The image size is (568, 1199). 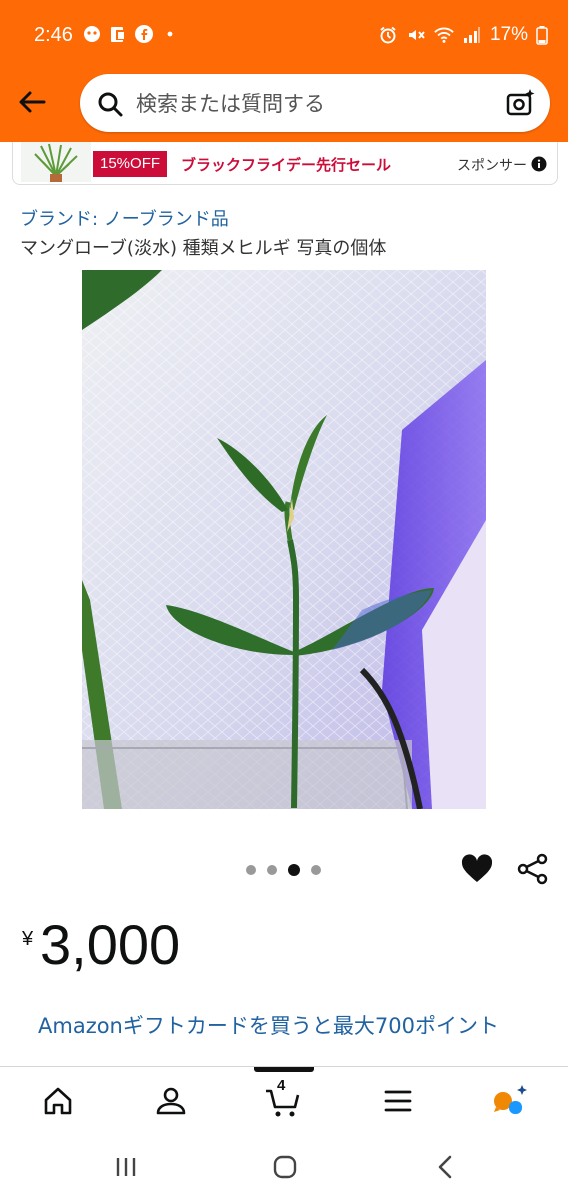 What do you see at coordinates (311, 104) in the screenshot?
I see `search-input` at bounding box center [311, 104].